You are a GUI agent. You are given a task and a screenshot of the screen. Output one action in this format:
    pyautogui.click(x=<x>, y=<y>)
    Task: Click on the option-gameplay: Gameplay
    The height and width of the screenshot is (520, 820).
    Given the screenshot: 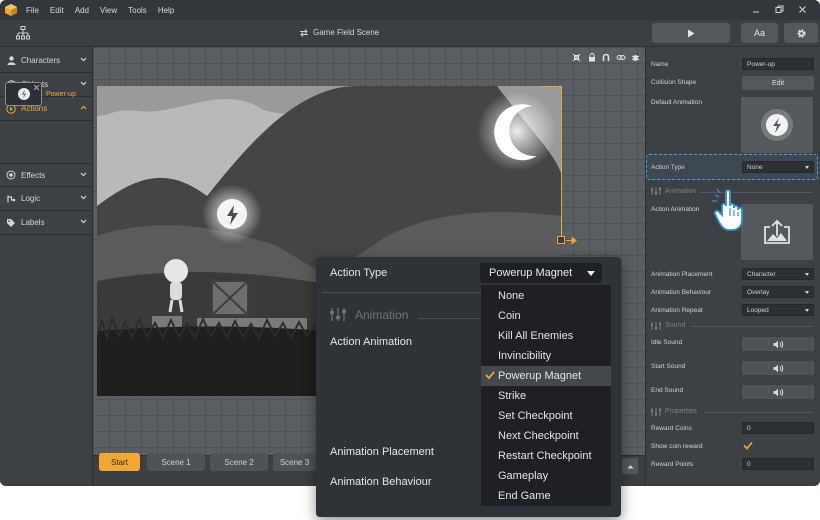 What is the action you would take?
    pyautogui.click(x=546, y=476)
    